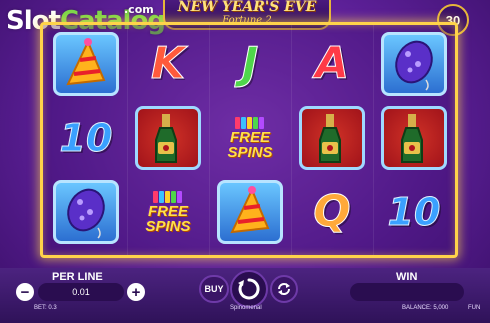  I want to click on symbol-J: J, so click(250, 64).